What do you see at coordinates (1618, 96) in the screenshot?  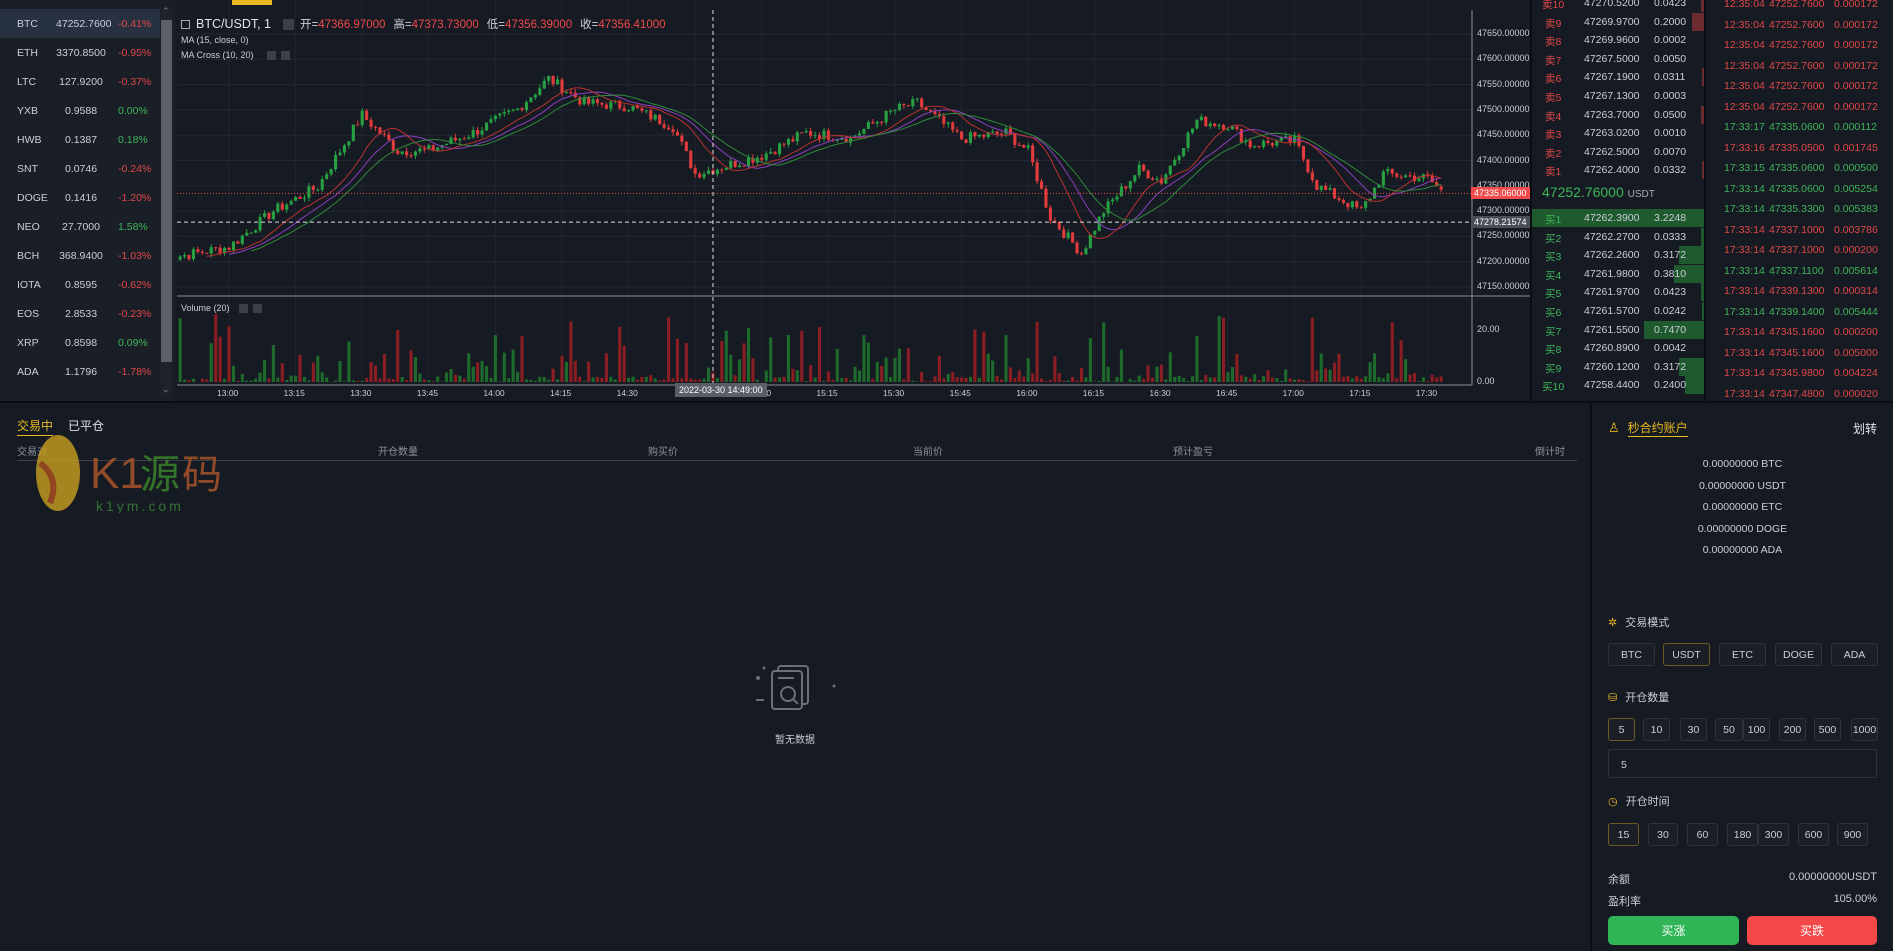 I see `ask-row: 卖5 47267.1300 0.0003` at bounding box center [1618, 96].